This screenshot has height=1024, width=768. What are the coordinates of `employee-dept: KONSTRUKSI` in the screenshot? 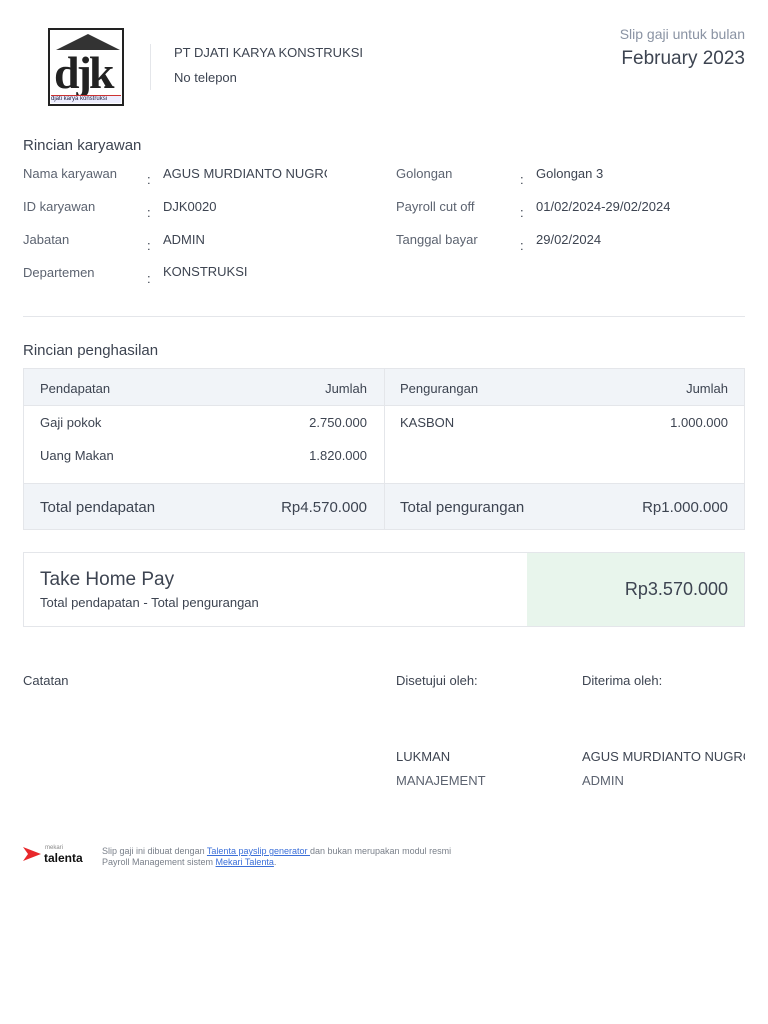 It's located at (205, 271).